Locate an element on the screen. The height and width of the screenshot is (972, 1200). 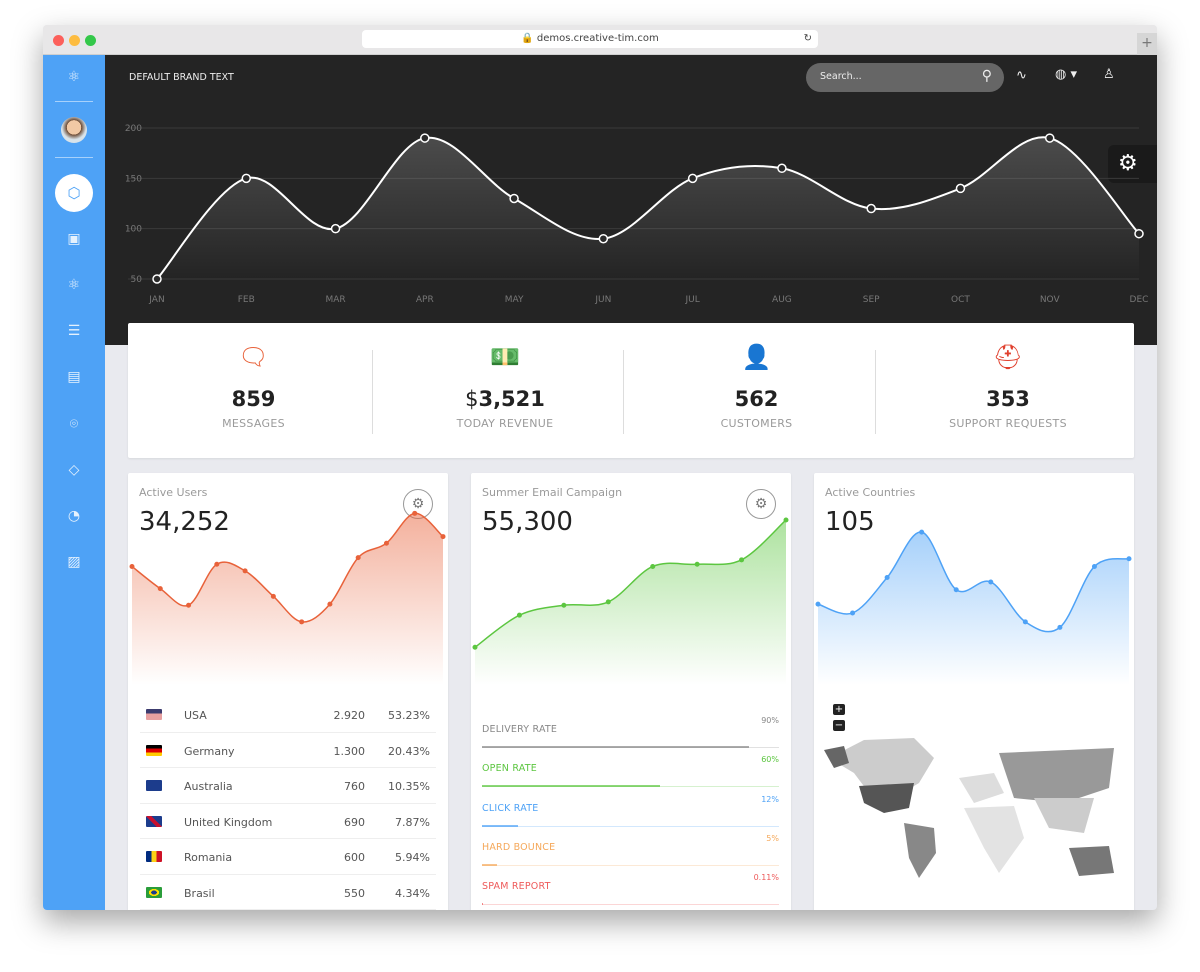
progress-label: CLICK RATE is located at coordinates (510, 808).